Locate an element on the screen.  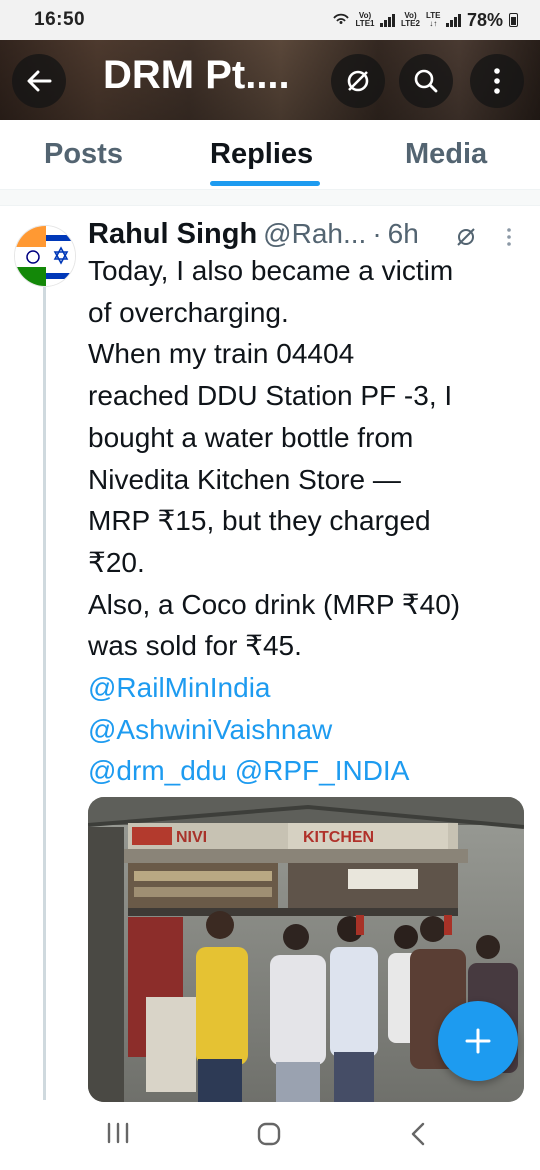
tweet-line: was sold for ₹45. is located at coordinates (195, 646).